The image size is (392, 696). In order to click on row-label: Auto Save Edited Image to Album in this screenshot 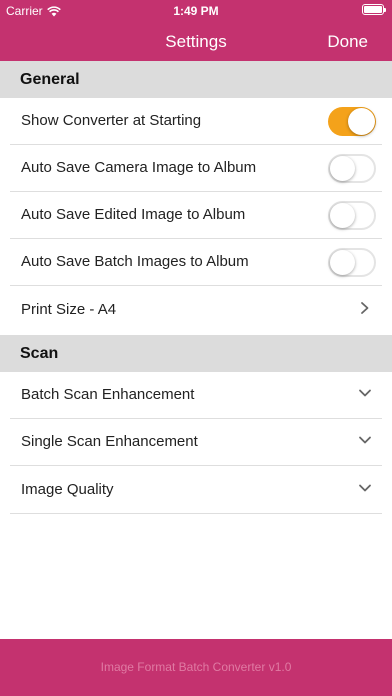, I will do `click(133, 214)`.